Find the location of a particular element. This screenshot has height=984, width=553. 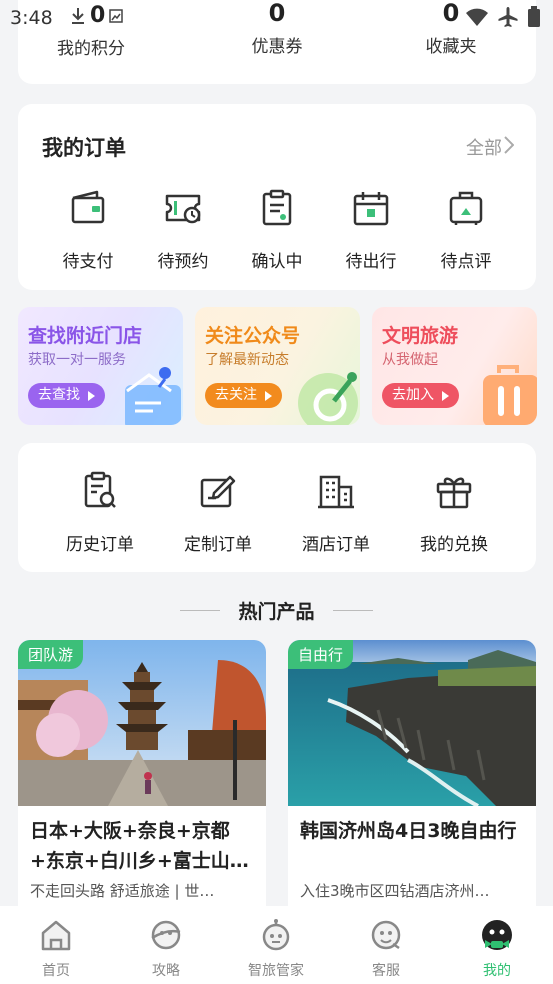

promo-subtitle: 了解最新动态 is located at coordinates (247, 360).